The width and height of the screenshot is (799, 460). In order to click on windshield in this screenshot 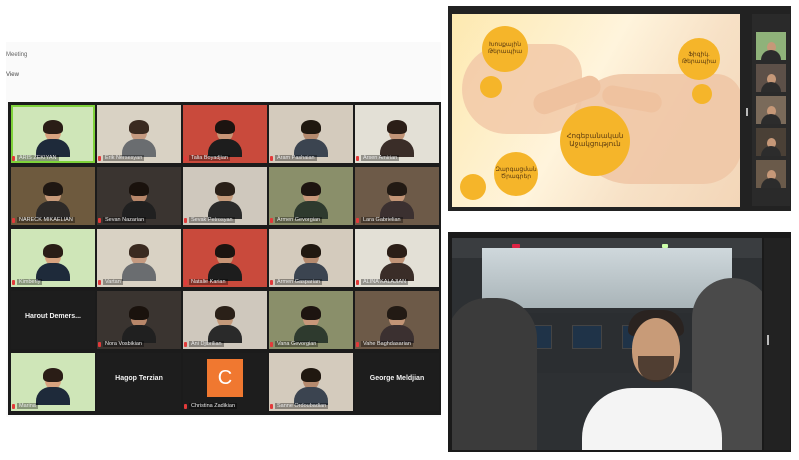, I will do `click(607, 278)`.